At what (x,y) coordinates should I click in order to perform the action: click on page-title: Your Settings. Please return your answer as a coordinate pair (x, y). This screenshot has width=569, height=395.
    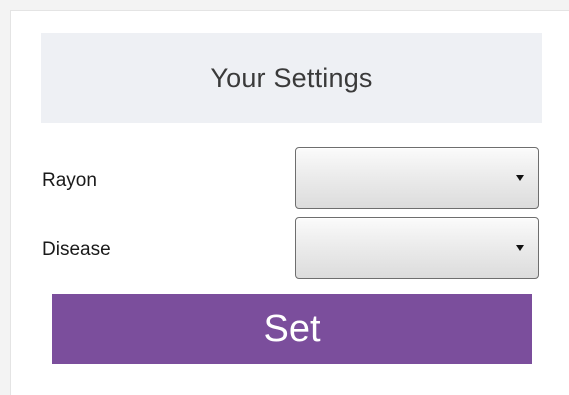
    Looking at the image, I should click on (291, 77).